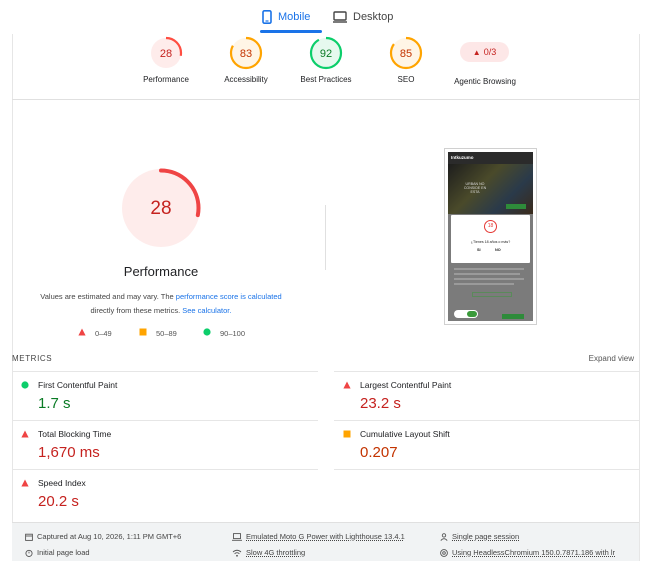  Describe the element at coordinates (143, 333) in the screenshot. I see `square-icon` at that location.